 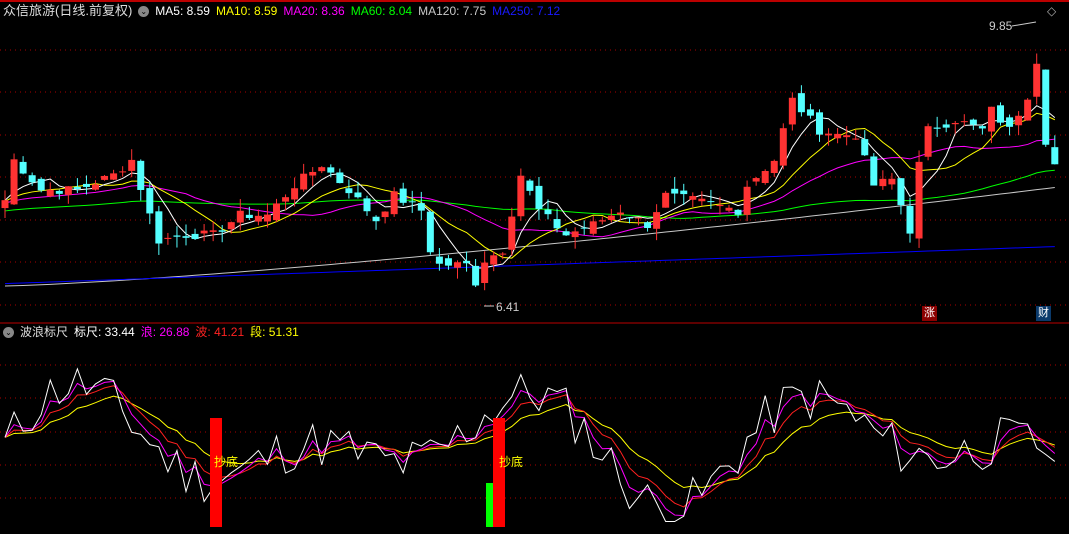 What do you see at coordinates (182, 11) in the screenshot?
I see `ma-label: MA5: 8.59` at bounding box center [182, 11].